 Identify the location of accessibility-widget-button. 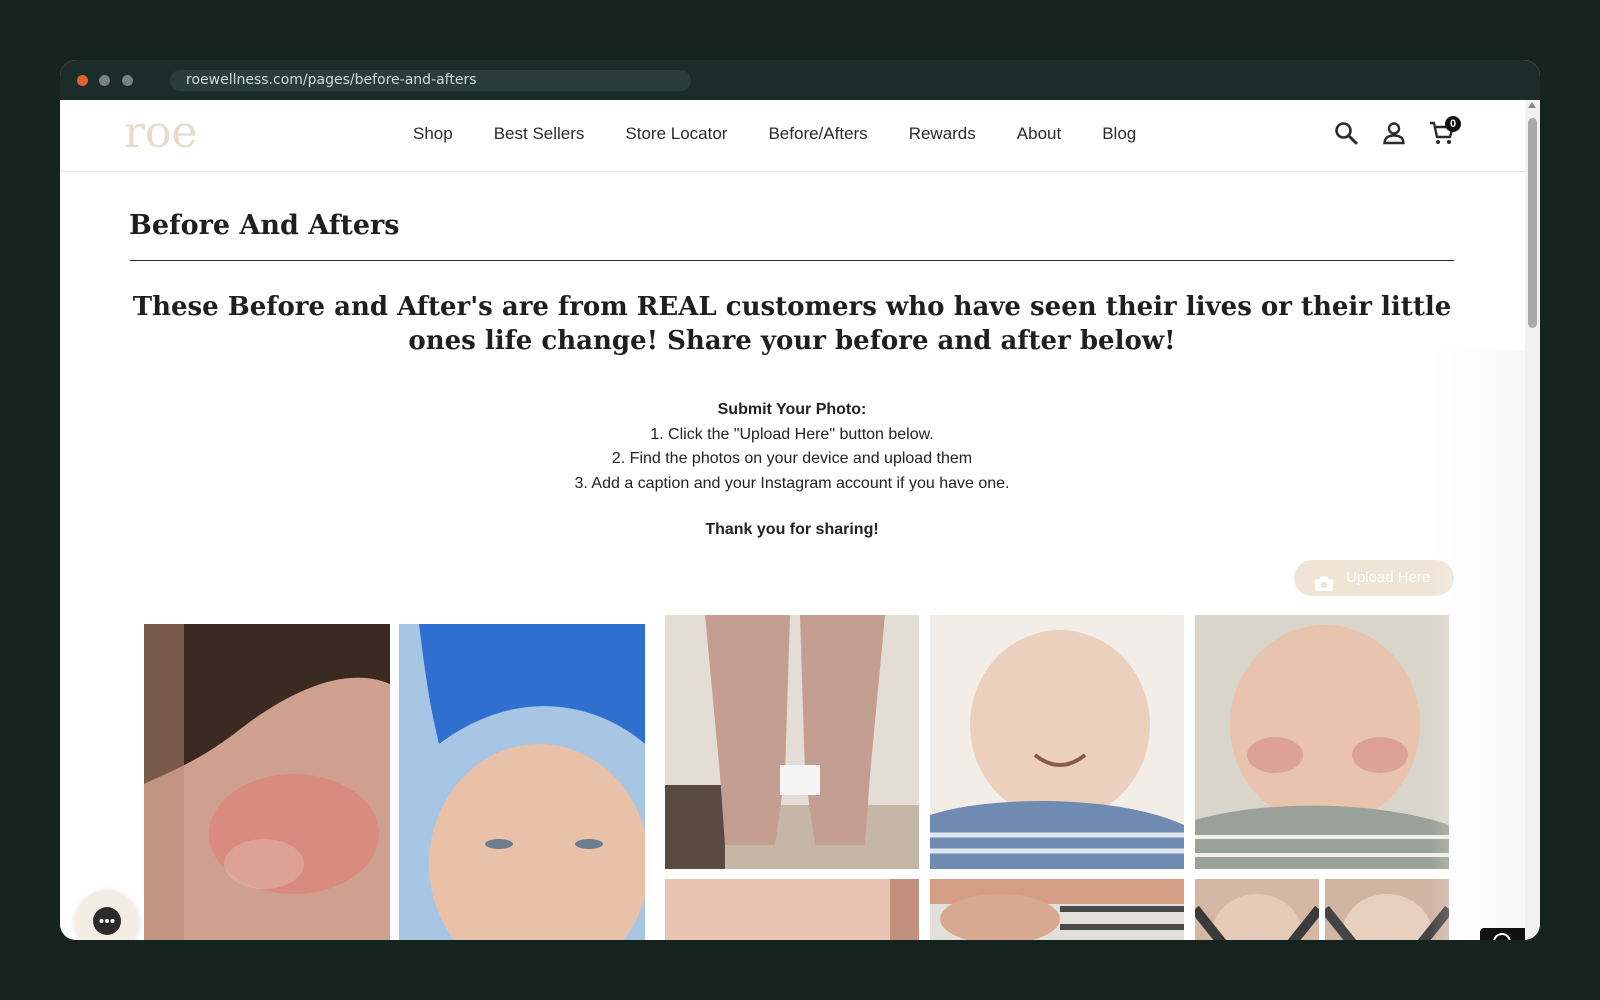
(1502, 934).